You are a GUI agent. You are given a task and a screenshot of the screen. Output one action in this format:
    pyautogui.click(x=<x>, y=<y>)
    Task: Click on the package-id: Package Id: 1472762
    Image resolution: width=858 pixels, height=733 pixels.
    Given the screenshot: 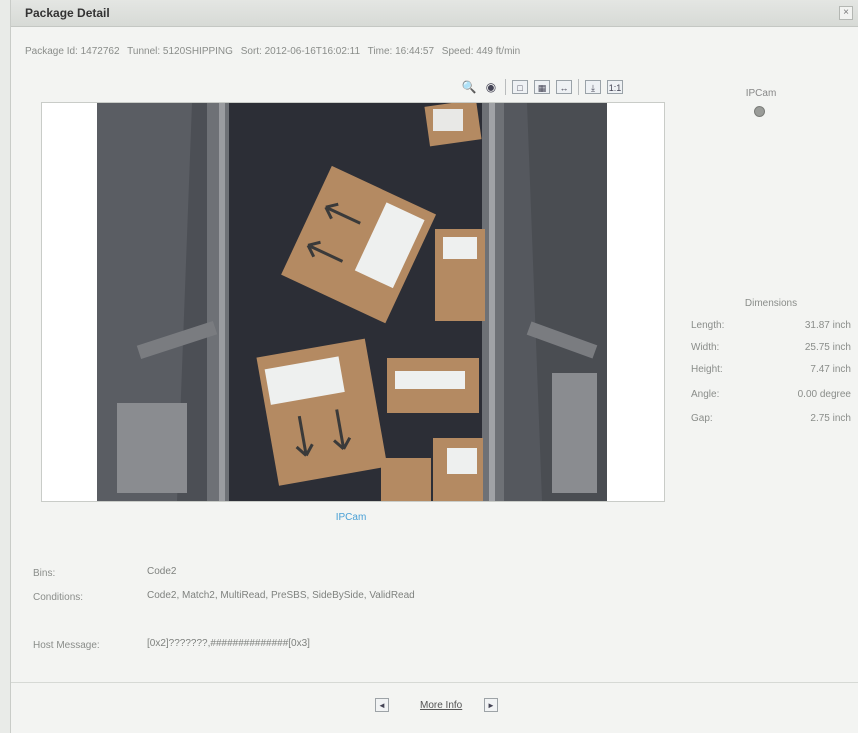 What is the action you would take?
    pyautogui.click(x=72, y=51)
    